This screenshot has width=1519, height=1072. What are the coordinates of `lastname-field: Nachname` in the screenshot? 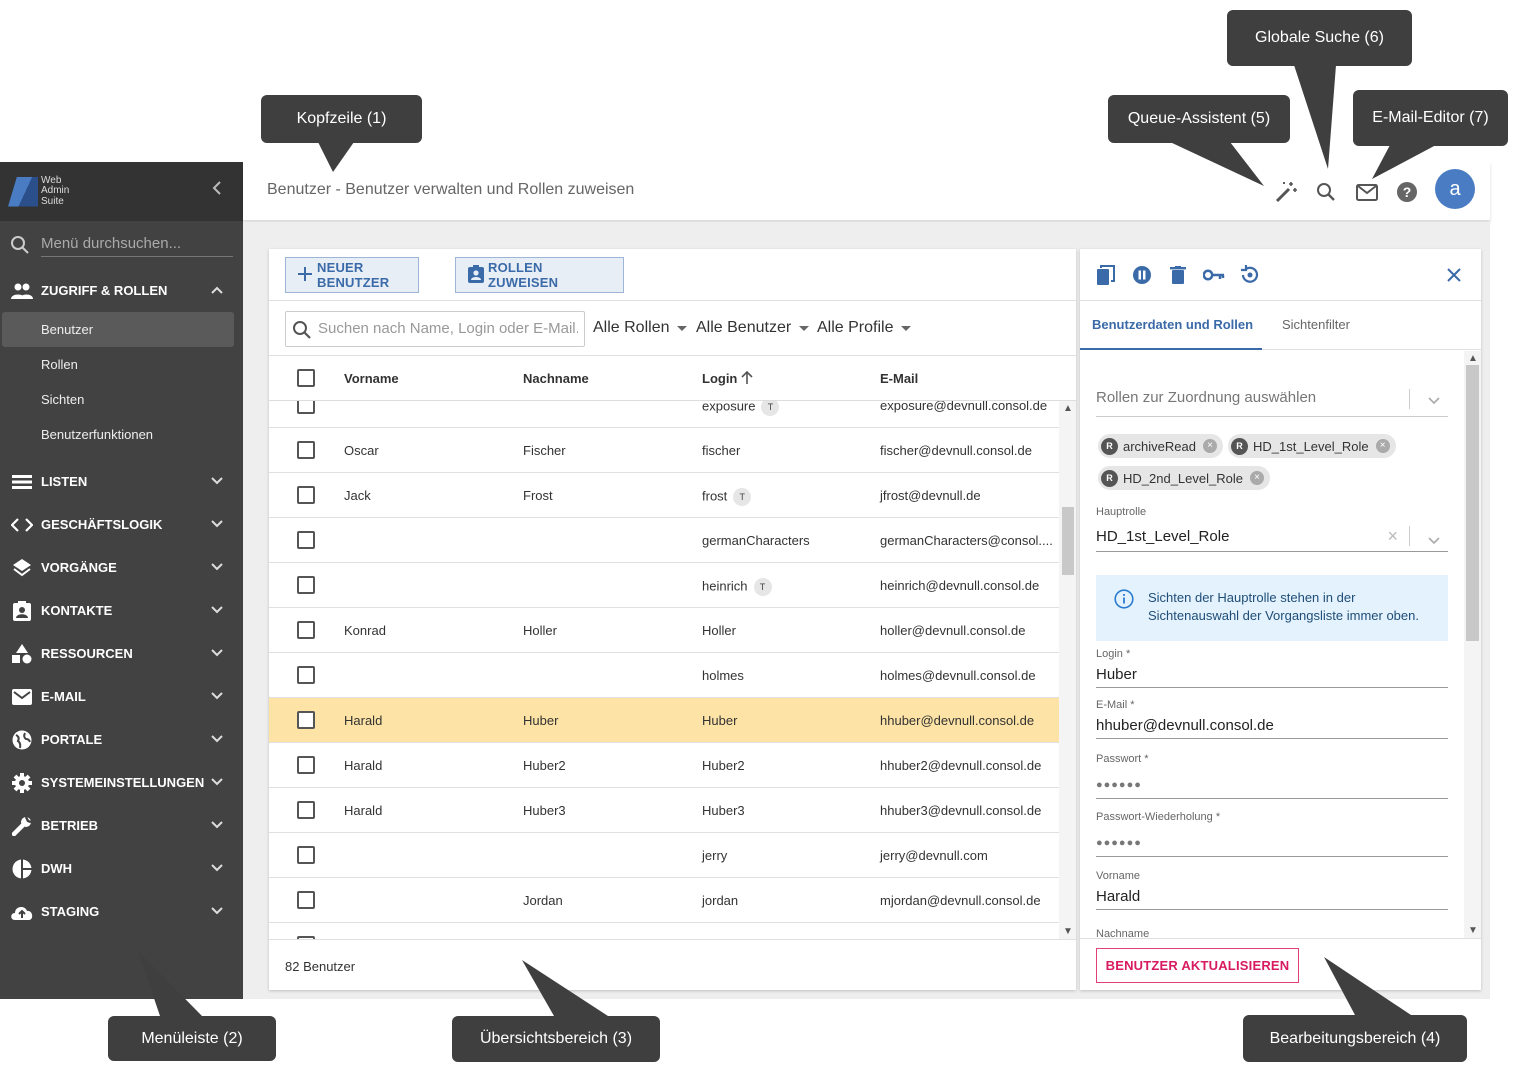 It's located at (1272, 933).